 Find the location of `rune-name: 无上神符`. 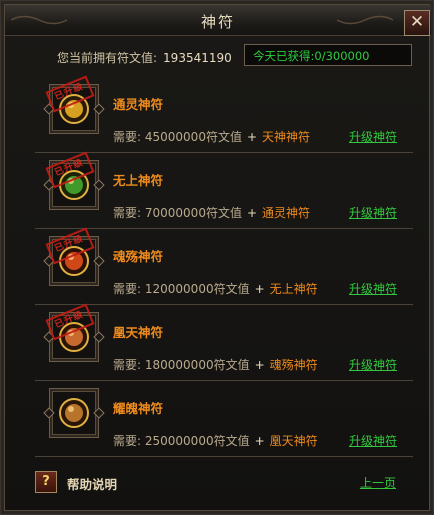

rune-name: 无上神符 is located at coordinates (138, 180).